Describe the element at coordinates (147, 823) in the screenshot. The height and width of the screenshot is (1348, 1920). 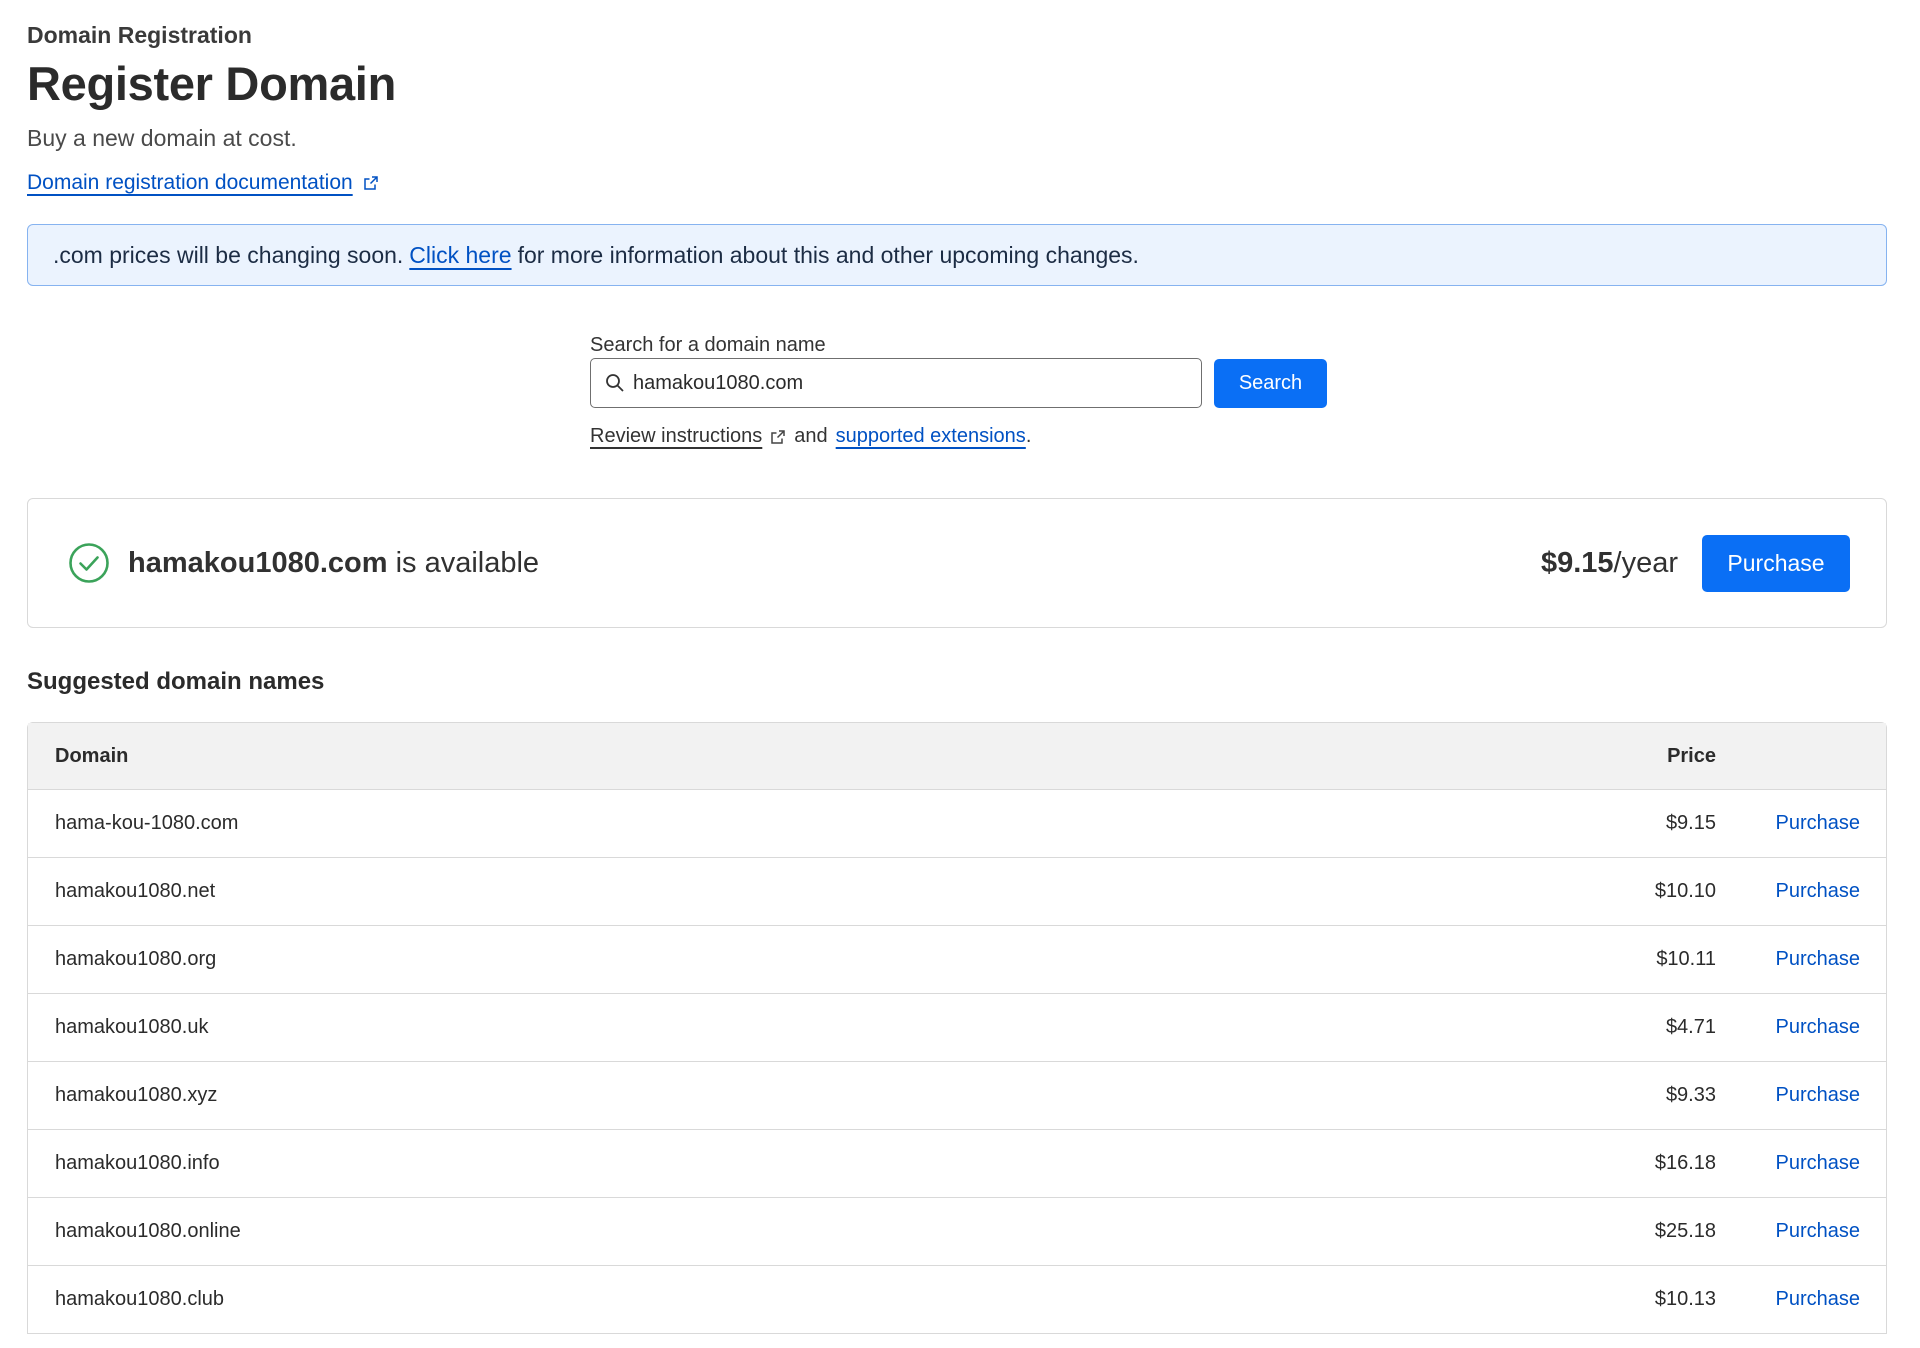
I see `row-domain: hama-kou-1080.com` at that location.